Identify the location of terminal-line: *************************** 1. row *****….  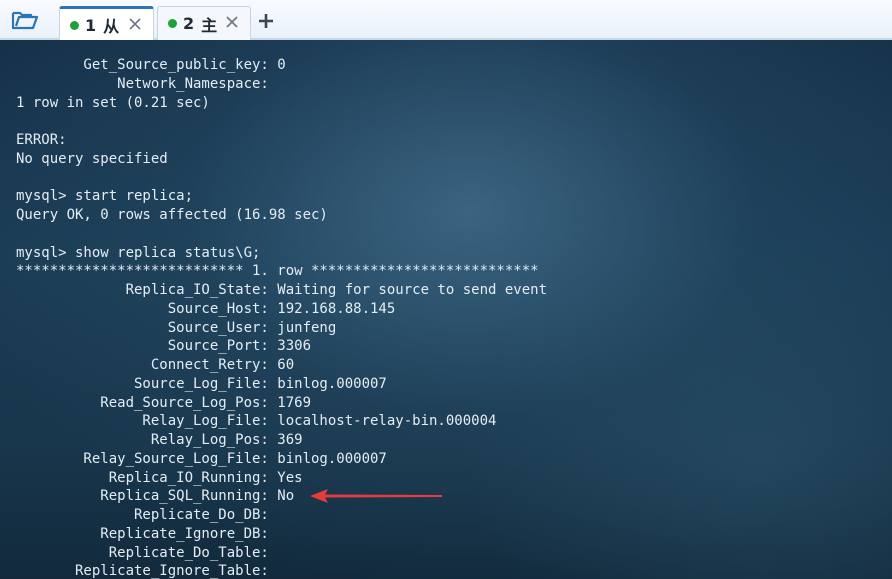
(277, 271).